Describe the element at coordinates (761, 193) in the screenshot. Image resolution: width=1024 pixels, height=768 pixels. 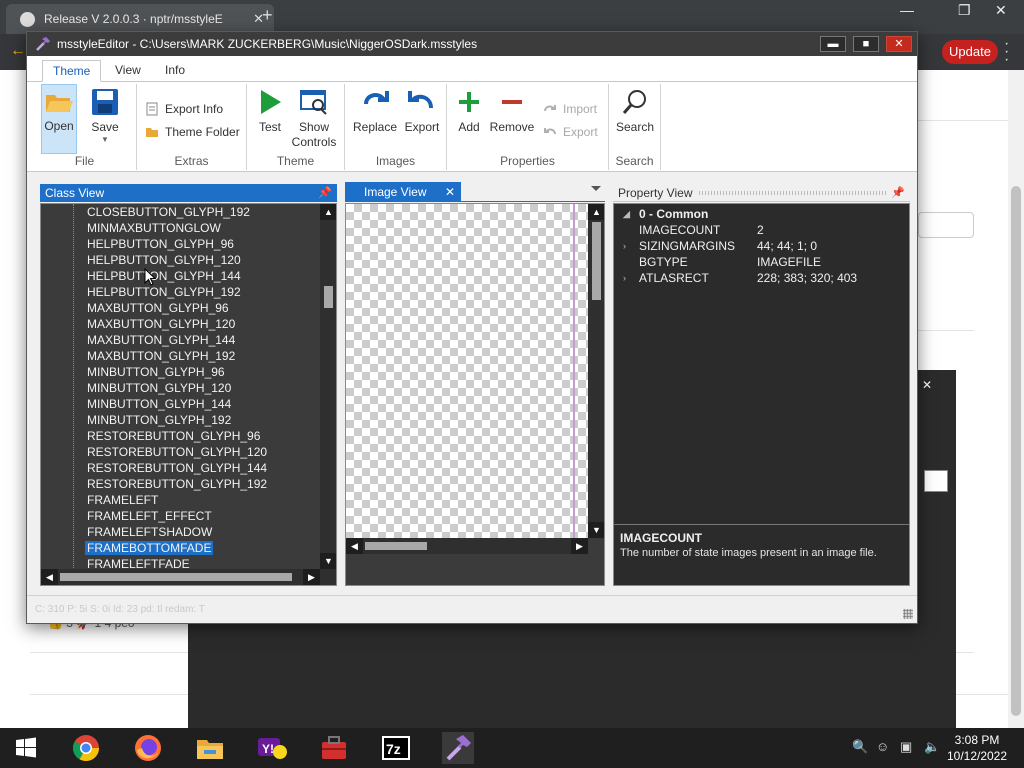
I see `property-view-header: Property View 📌` at that location.